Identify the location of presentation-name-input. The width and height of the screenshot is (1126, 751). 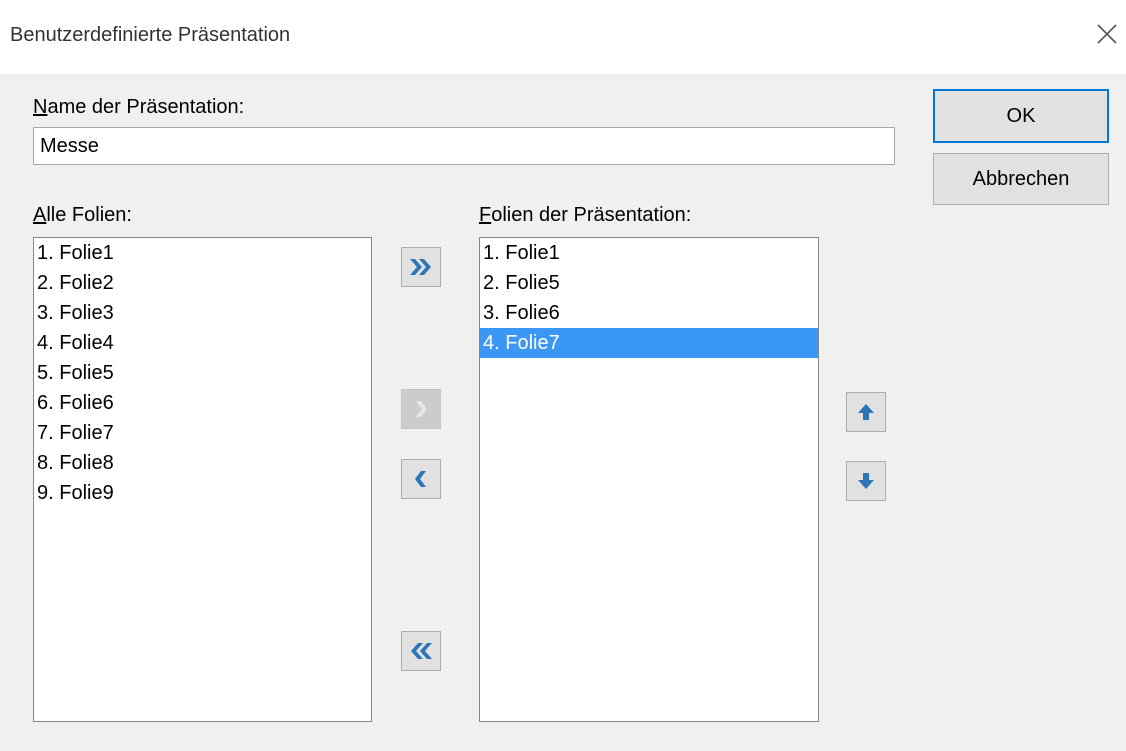
(464, 146).